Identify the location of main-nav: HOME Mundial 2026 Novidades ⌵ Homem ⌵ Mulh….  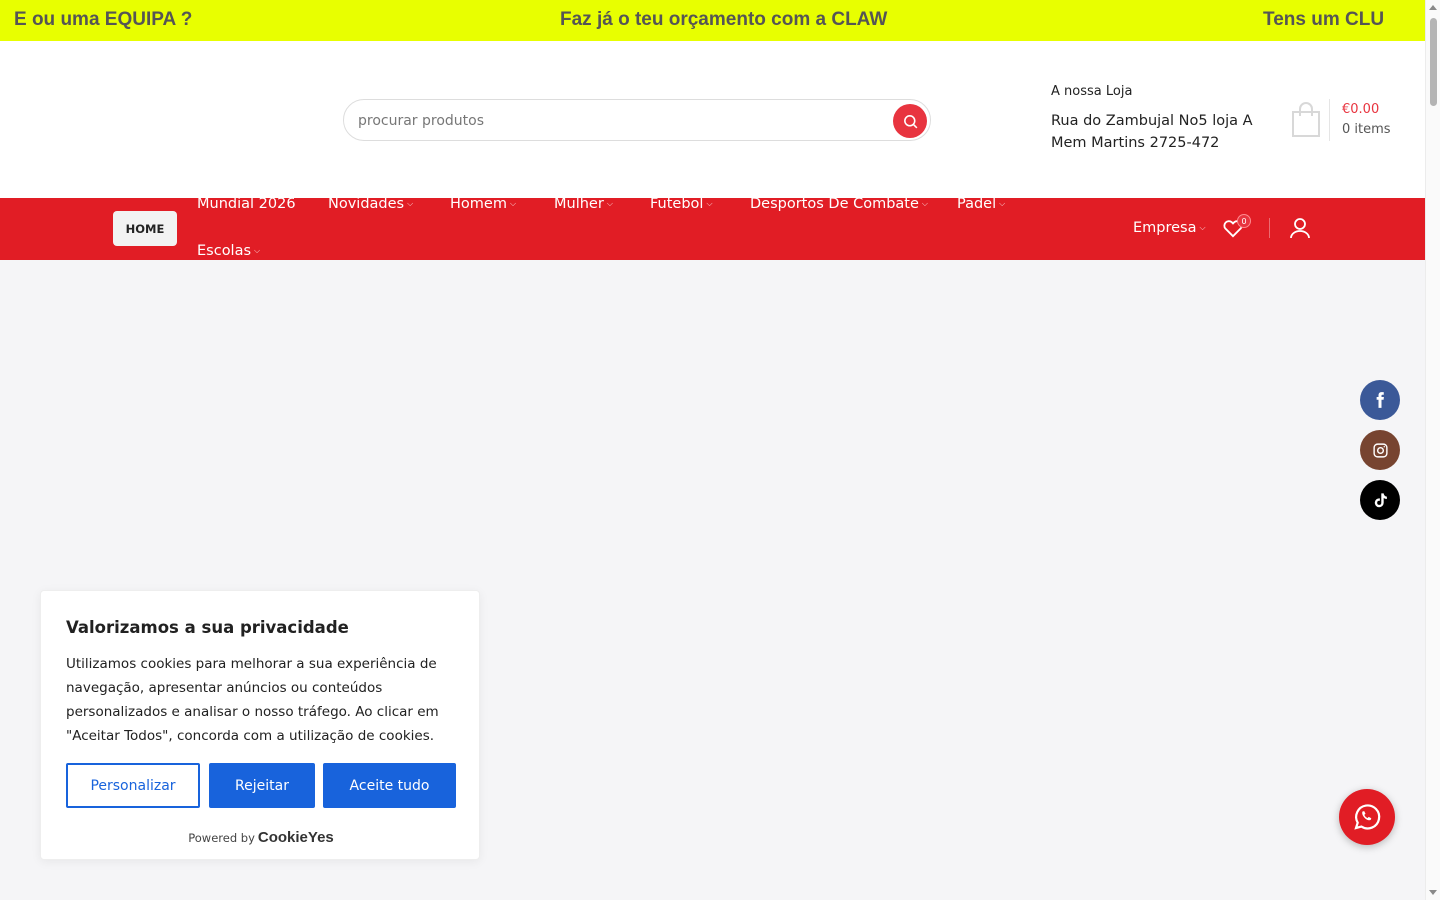
(712, 228).